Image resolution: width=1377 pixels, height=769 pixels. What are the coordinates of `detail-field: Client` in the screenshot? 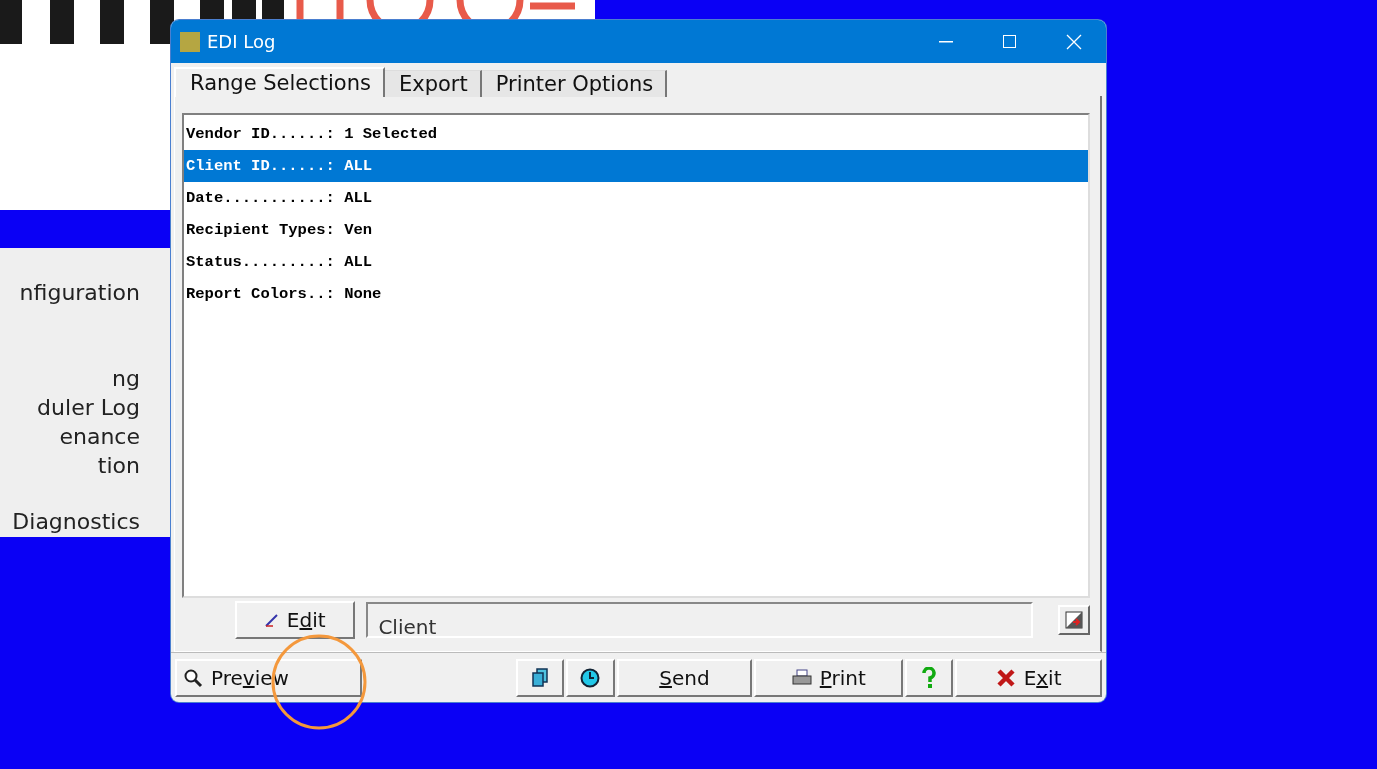 It's located at (700, 620).